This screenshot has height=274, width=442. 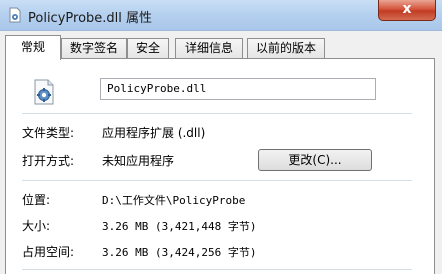 What do you see at coordinates (36, 226) in the screenshot?
I see `size-label: 大小:` at bounding box center [36, 226].